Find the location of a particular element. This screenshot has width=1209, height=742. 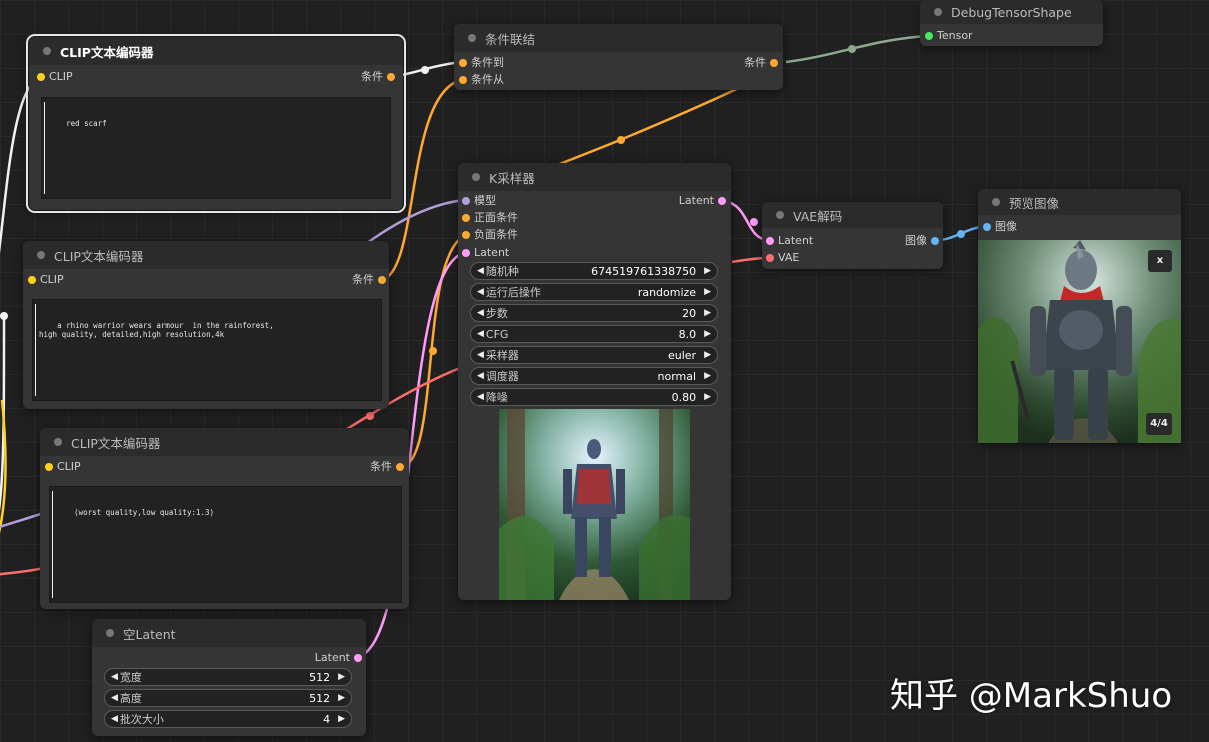

widget-value: 4 is located at coordinates (326, 719).